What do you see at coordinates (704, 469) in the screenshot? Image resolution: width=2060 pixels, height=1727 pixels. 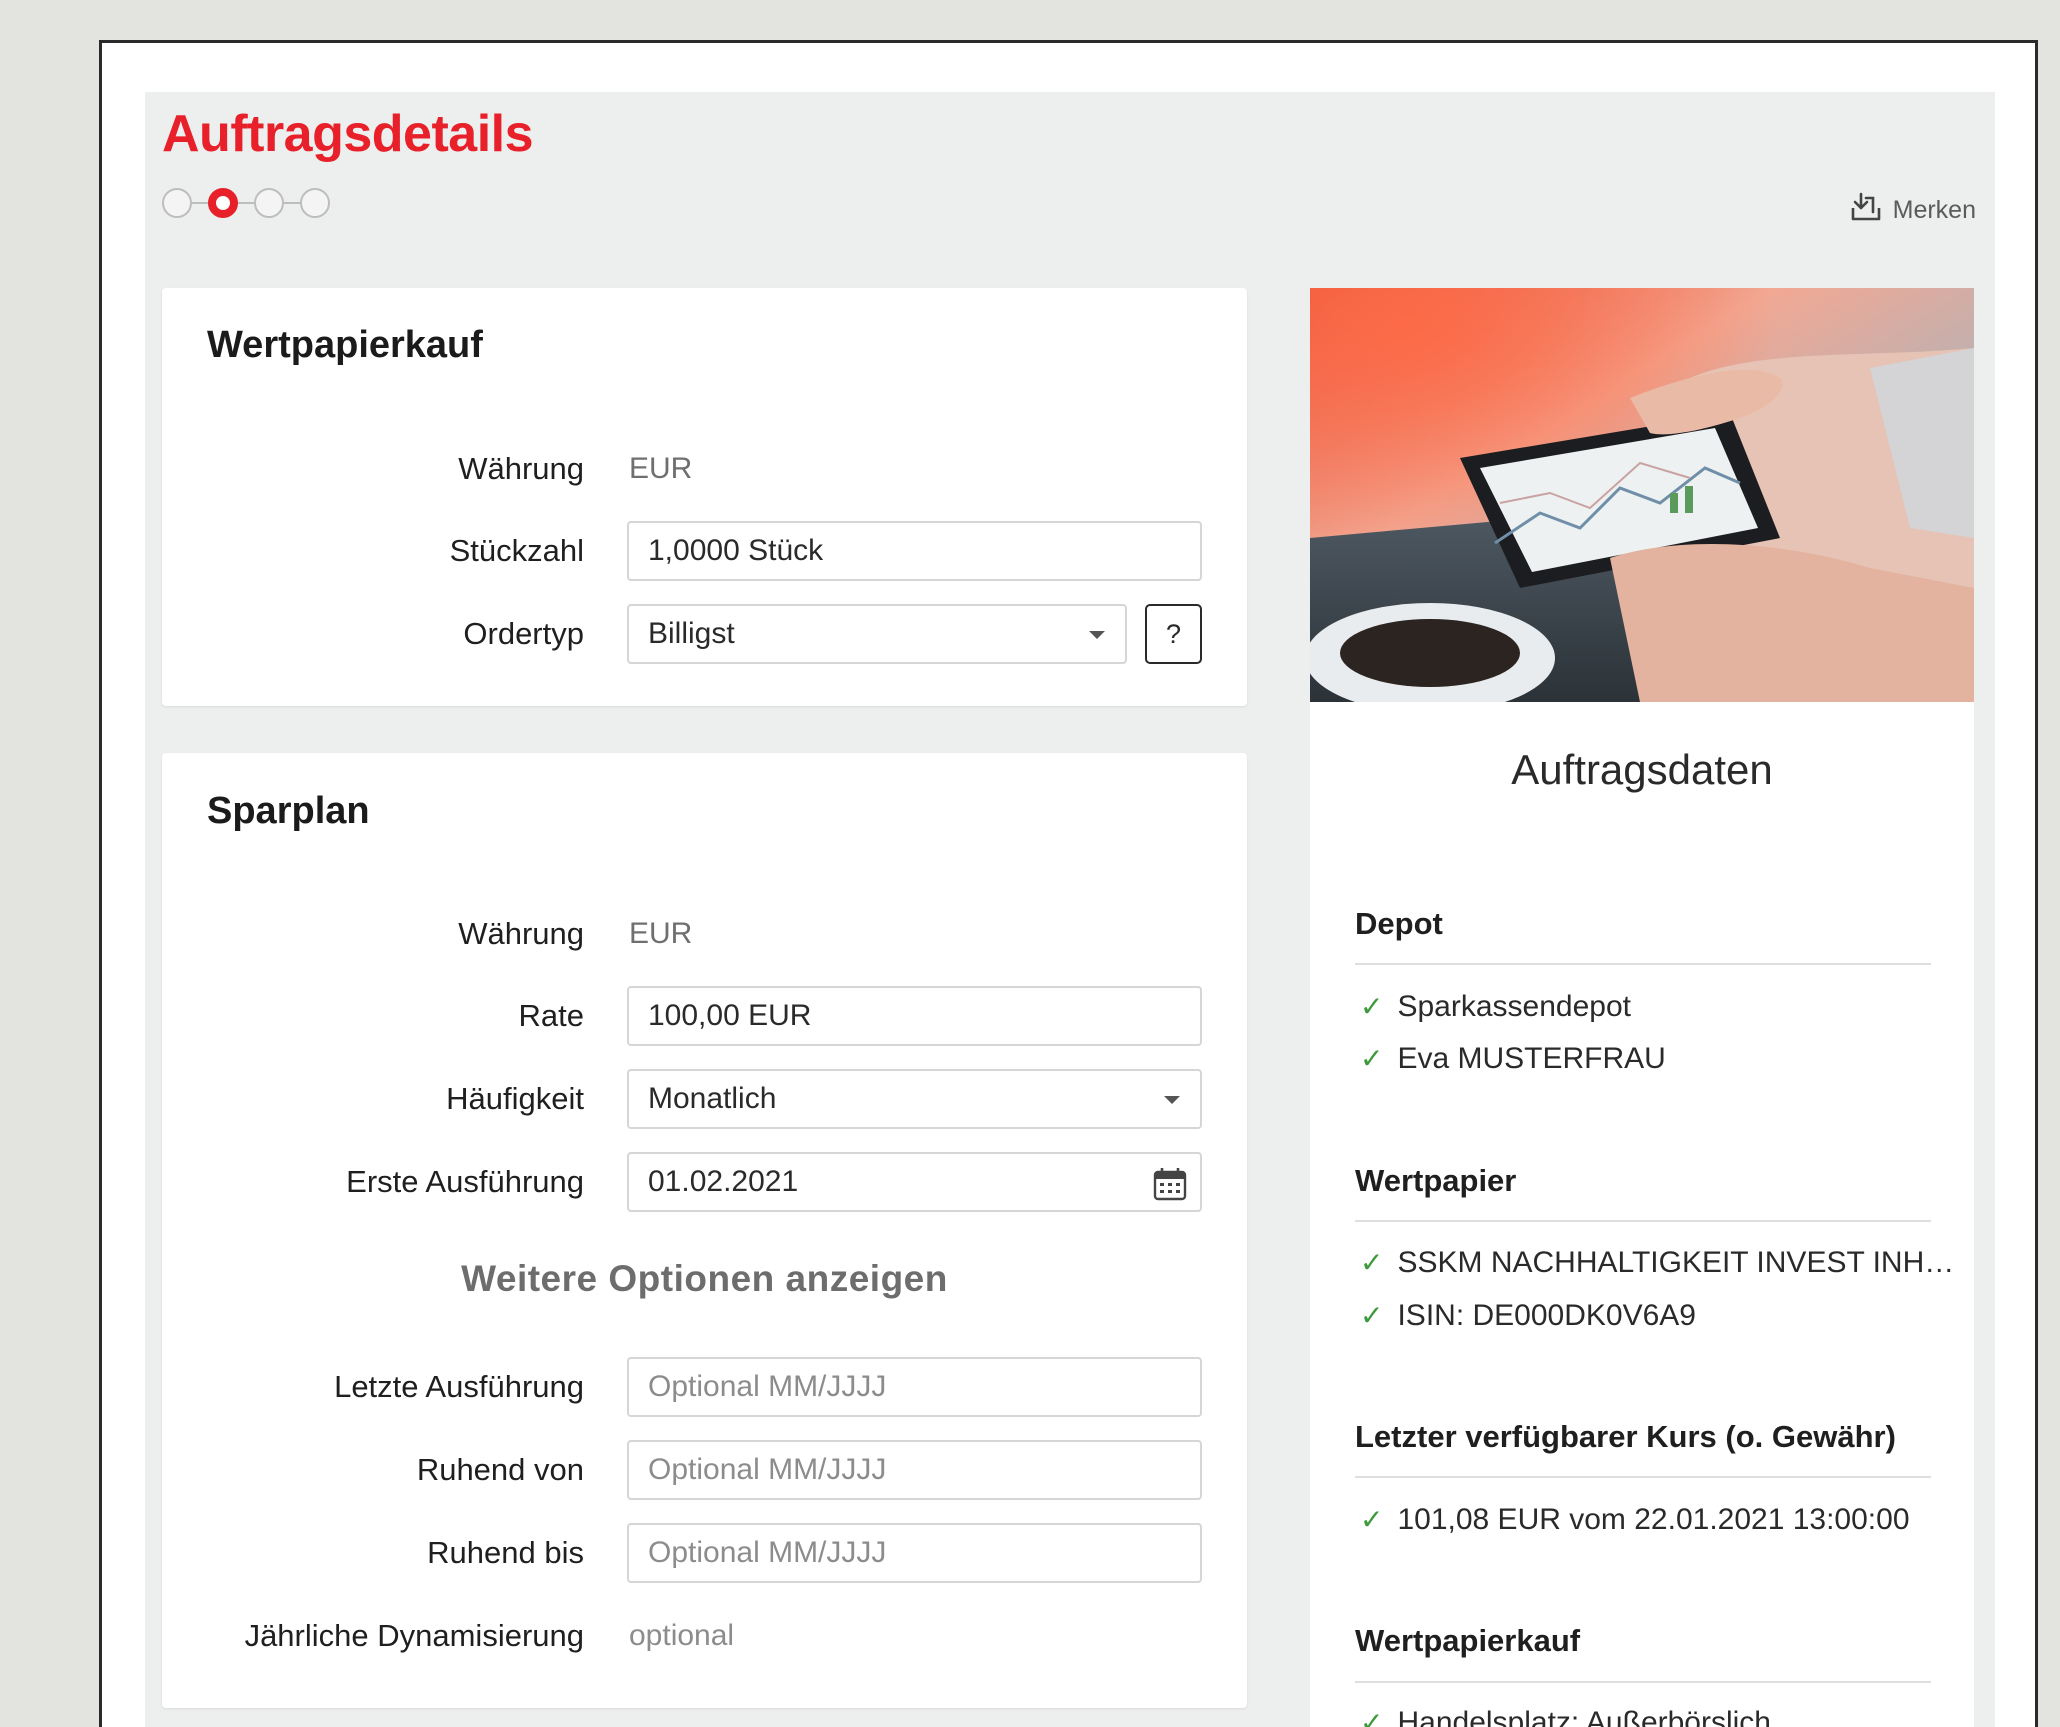 I see `waehrung-row: Währung EUR` at bounding box center [704, 469].